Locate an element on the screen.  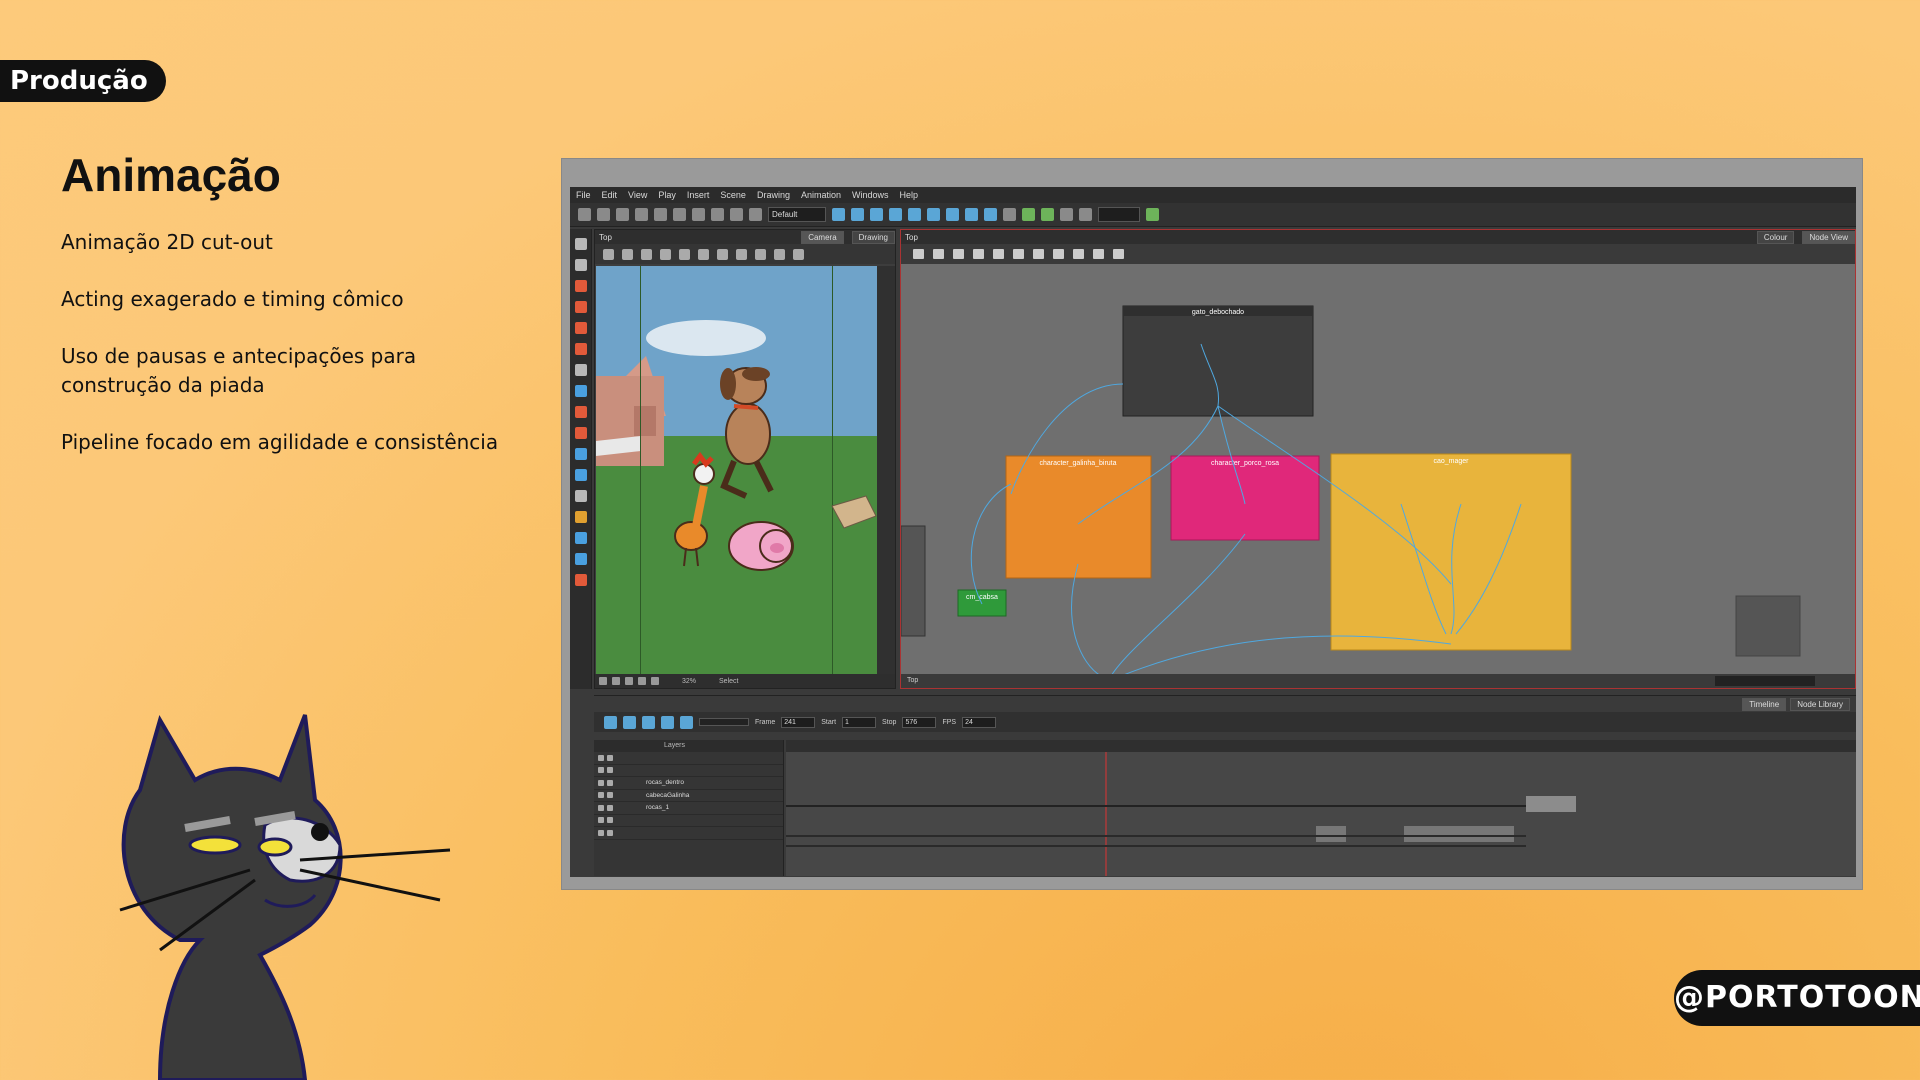
tab-timeline: Timeline is located at coordinates (1764, 704).